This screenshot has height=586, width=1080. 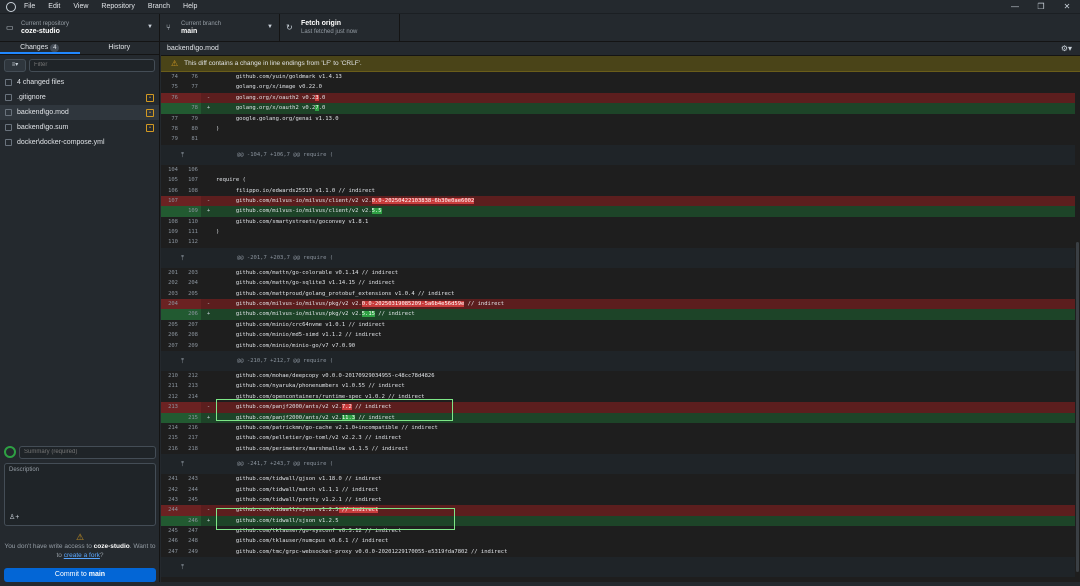 I want to click on commit-button-label: Commit to, so click(x=70, y=574).